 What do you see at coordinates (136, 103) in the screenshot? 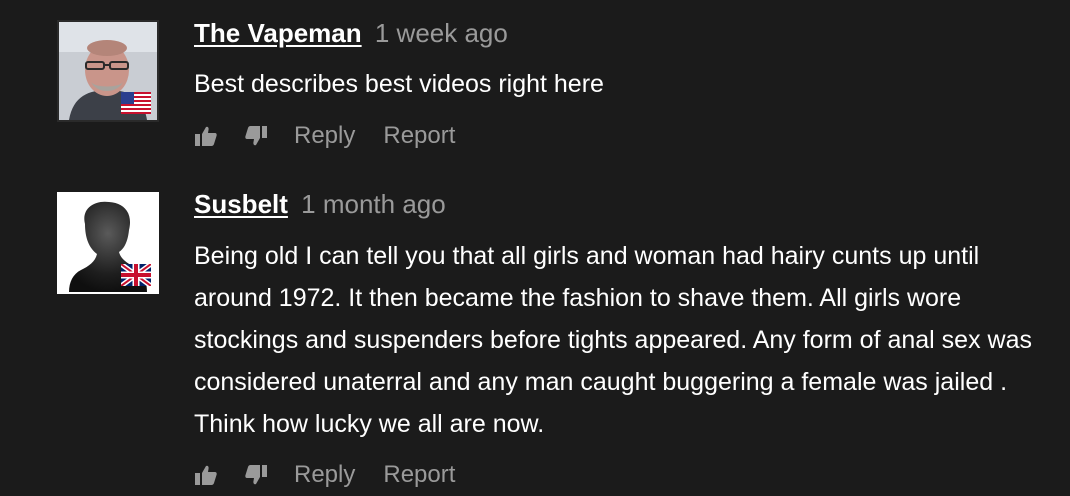
I see `us-flag-icon` at bounding box center [136, 103].